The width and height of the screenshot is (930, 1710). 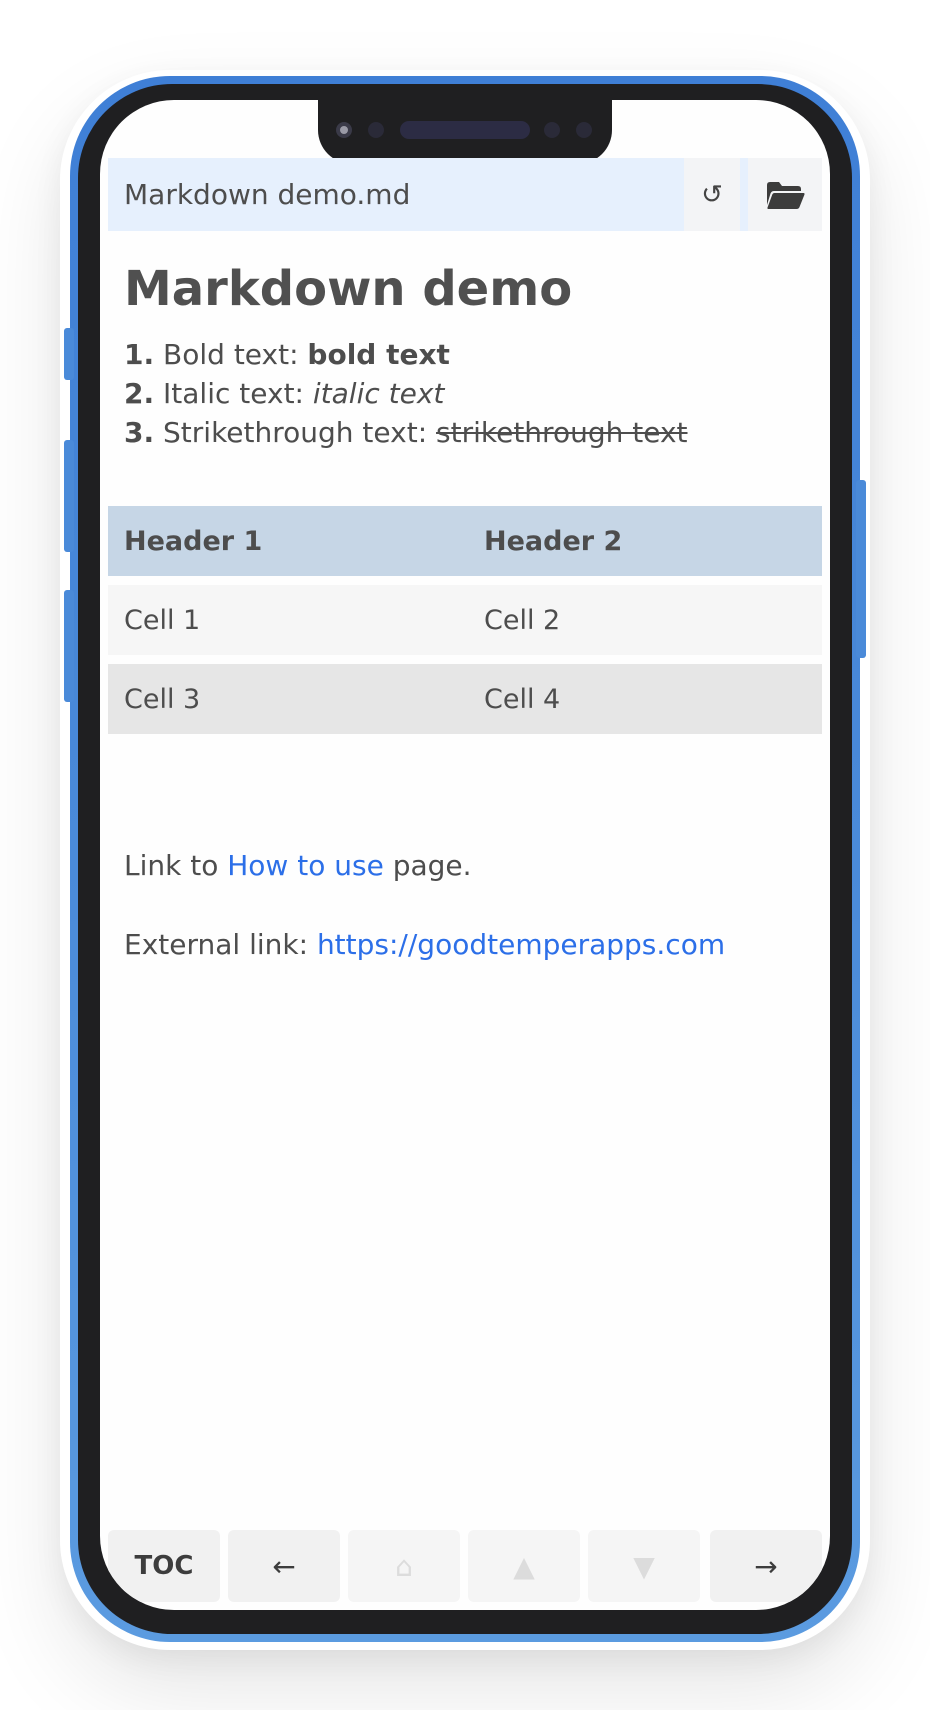 I want to click on reload-icon: ↺, so click(x=712, y=194).